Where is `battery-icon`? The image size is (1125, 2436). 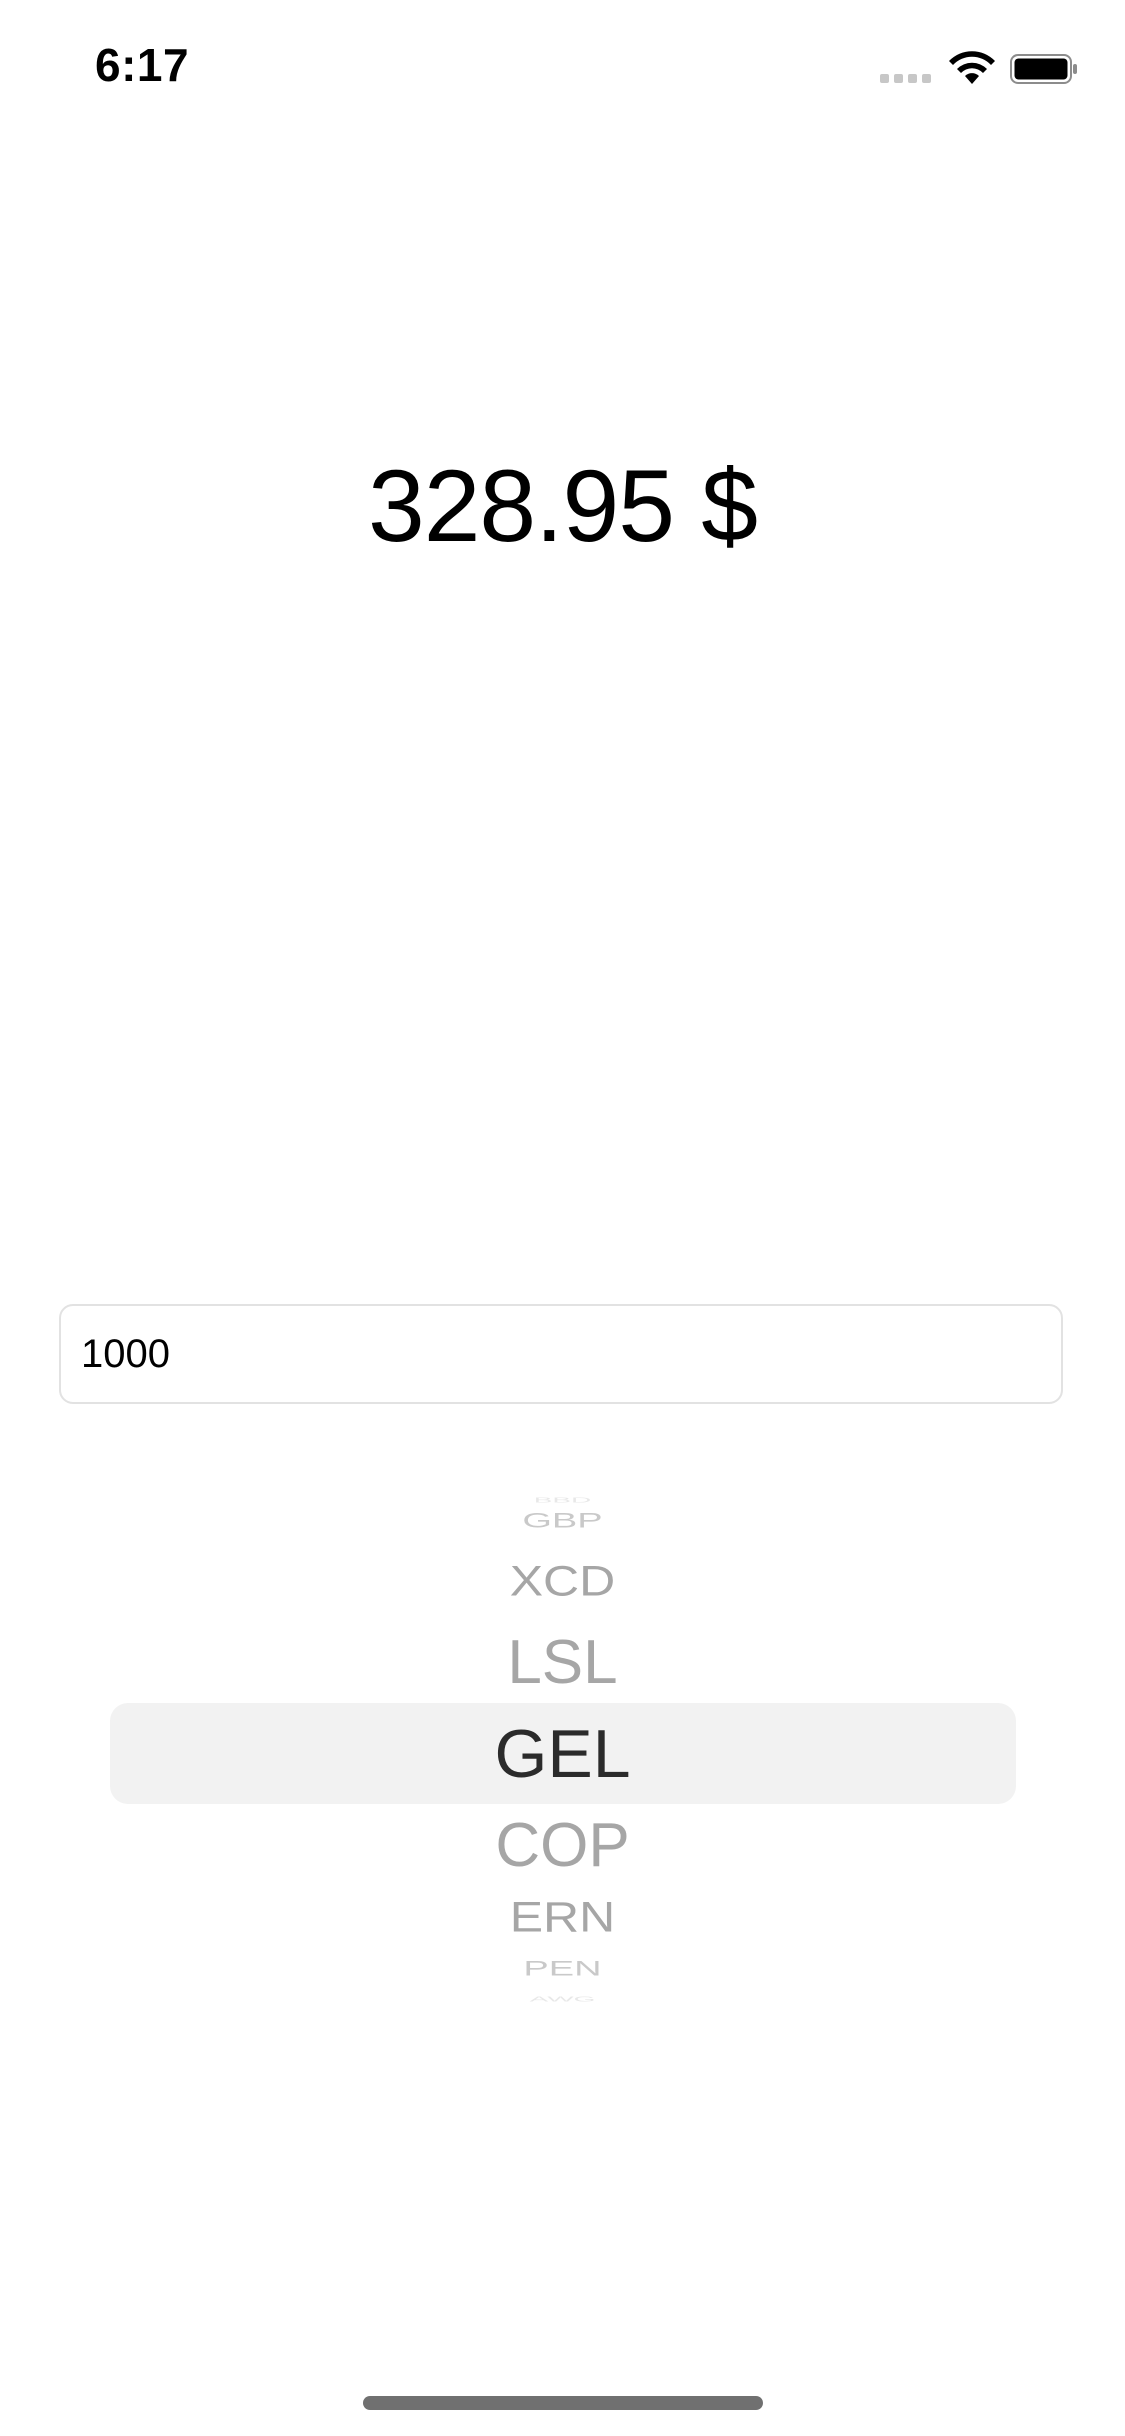
battery-icon is located at coordinates (1043, 69).